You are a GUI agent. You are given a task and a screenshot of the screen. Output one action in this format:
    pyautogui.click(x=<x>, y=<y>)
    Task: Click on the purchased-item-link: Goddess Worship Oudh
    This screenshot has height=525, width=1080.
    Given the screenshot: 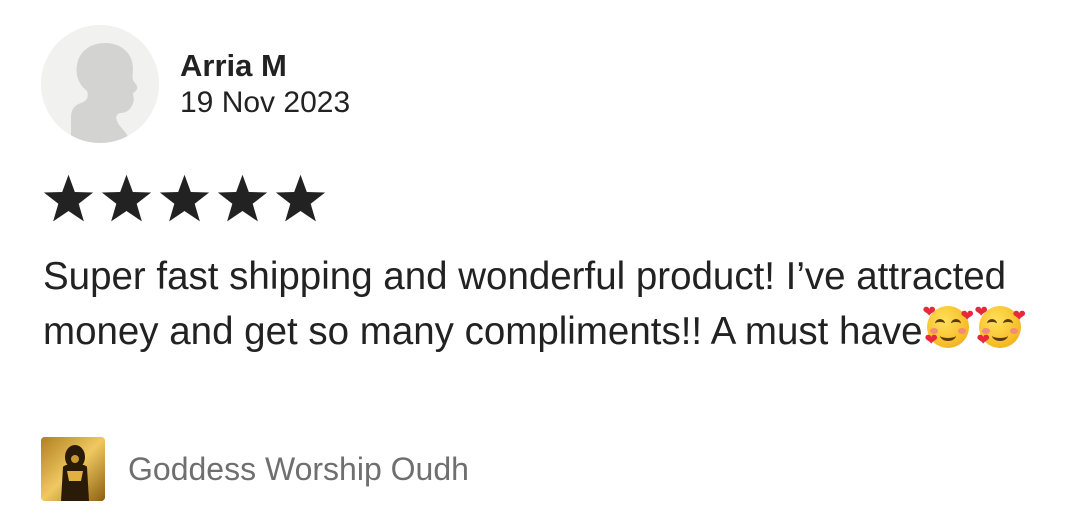 What is the action you would take?
    pyautogui.click(x=255, y=469)
    